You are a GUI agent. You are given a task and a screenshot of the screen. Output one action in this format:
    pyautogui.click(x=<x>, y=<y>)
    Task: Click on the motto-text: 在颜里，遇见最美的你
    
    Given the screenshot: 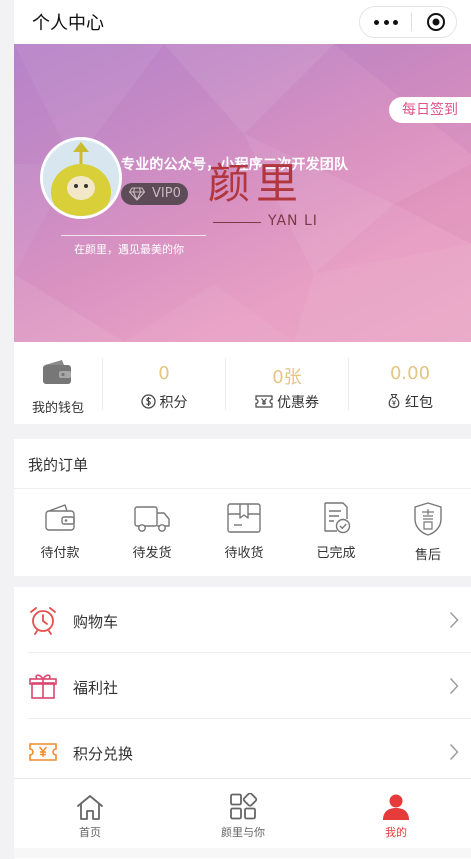 What is the action you would take?
    pyautogui.click(x=129, y=249)
    